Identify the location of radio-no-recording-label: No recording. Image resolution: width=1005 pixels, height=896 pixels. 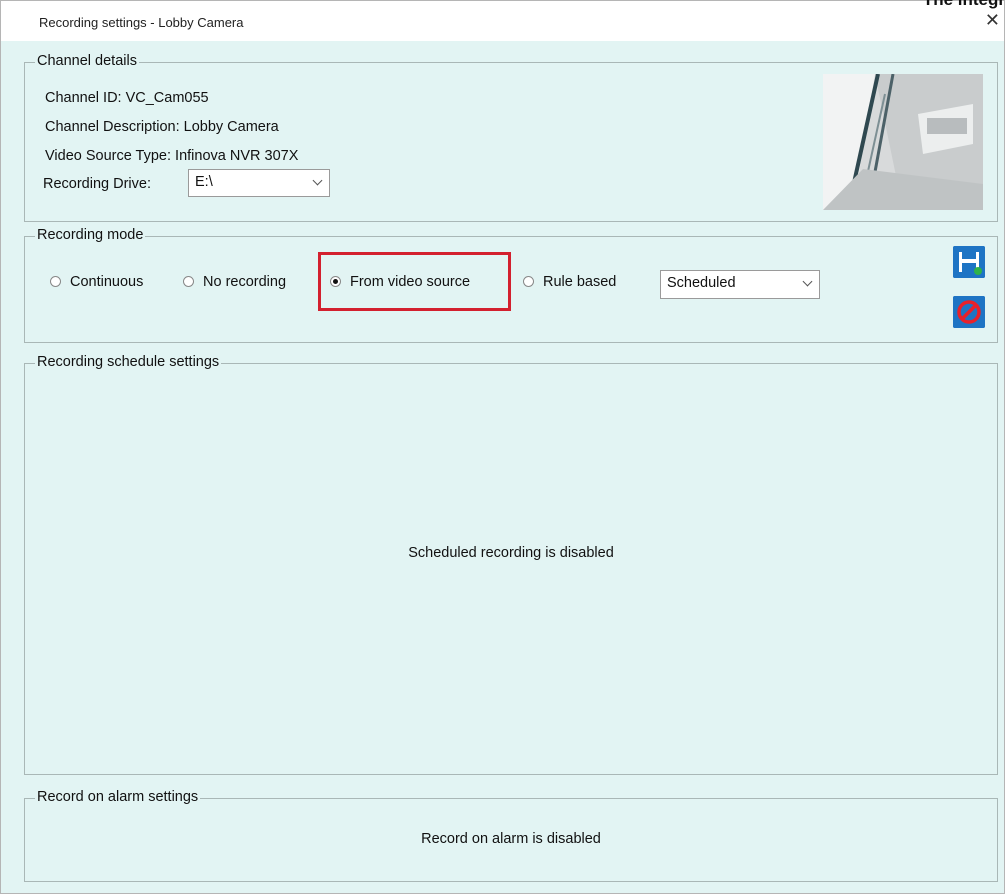
(245, 282).